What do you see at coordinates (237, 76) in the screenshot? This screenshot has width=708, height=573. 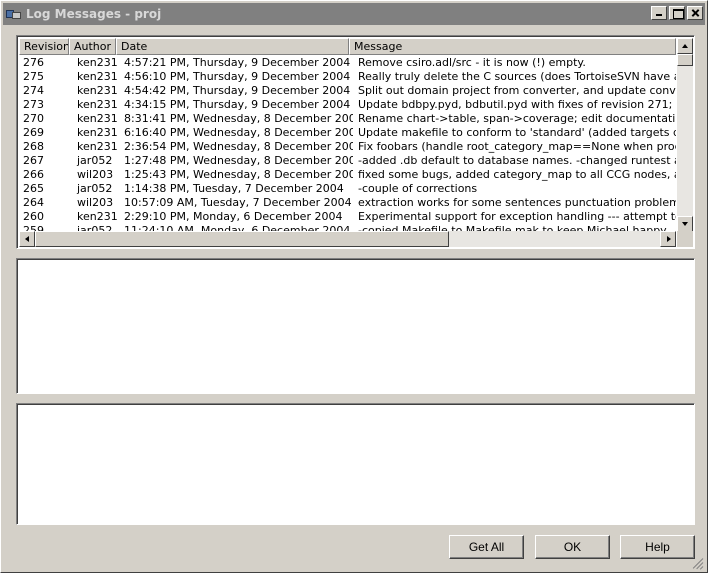 I see `date-cell: 4:56:10 PM, Thursday, 9 December 2004` at bounding box center [237, 76].